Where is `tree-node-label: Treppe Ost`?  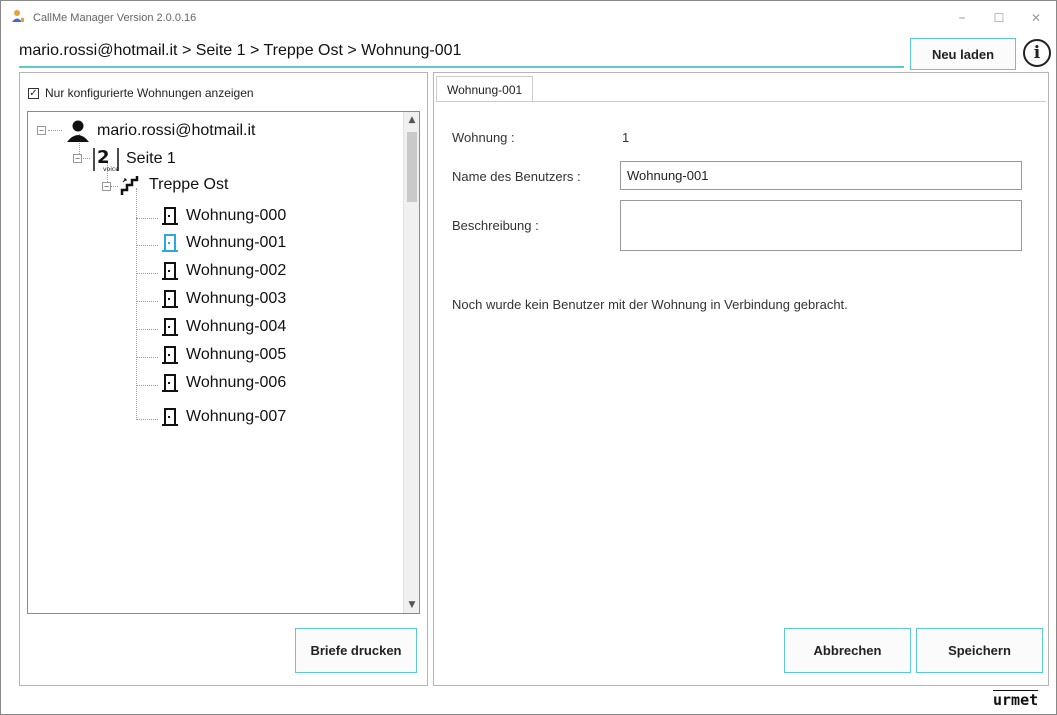 tree-node-label: Treppe Ost is located at coordinates (189, 184).